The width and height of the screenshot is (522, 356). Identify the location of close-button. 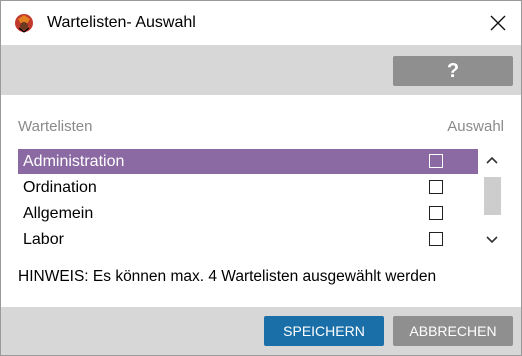
(498, 23).